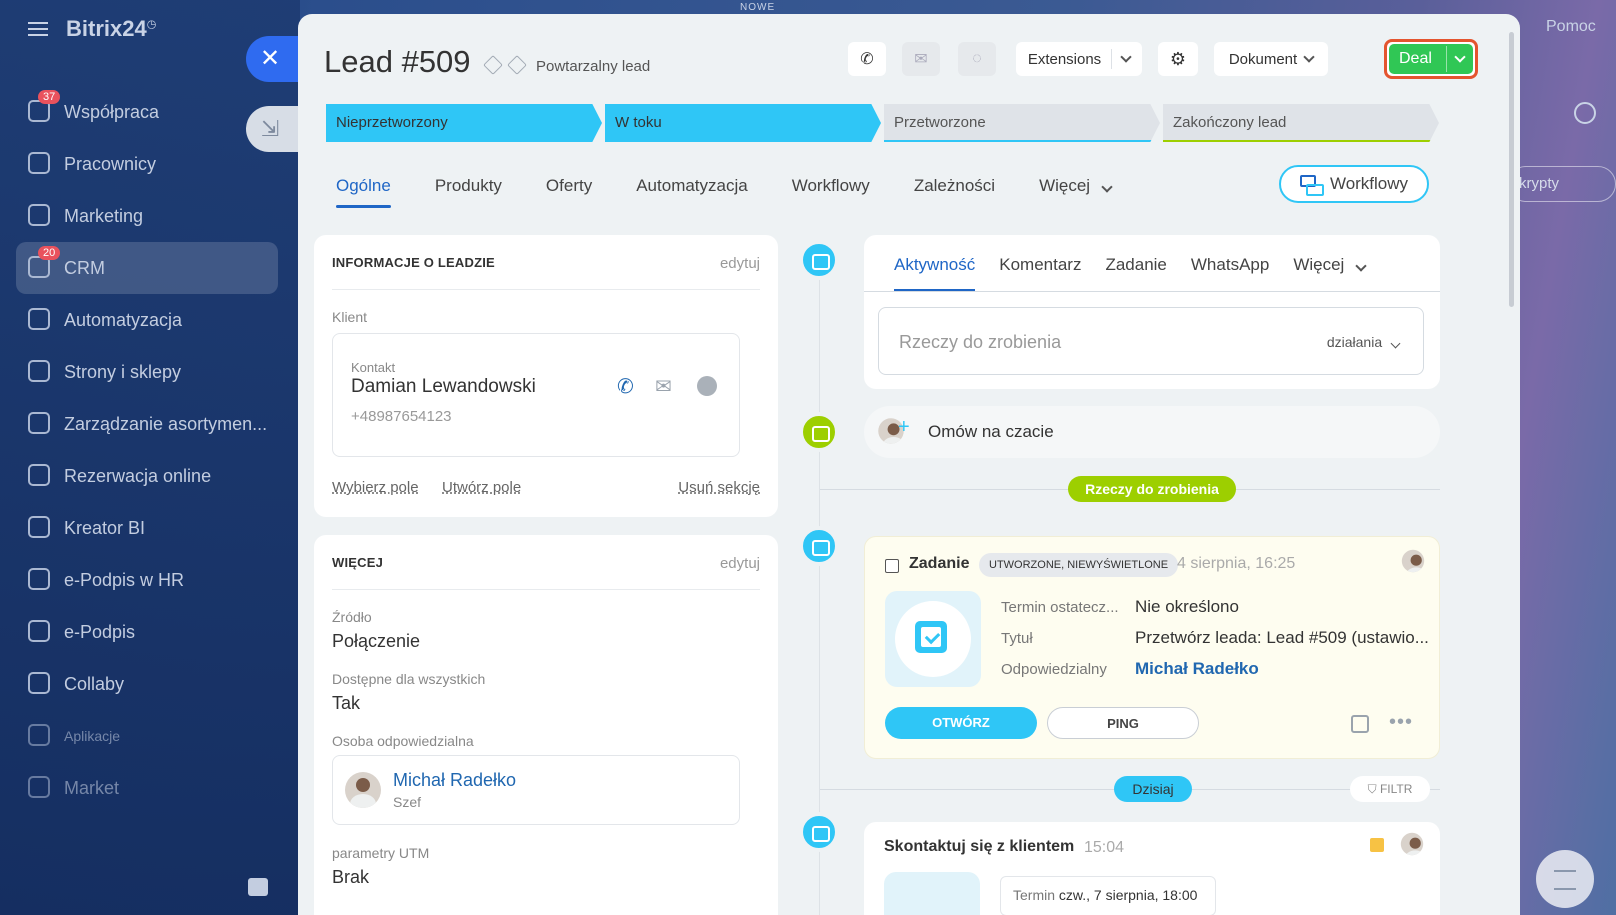 This screenshot has height=915, width=1616. Describe the element at coordinates (464, 123) in the screenshot. I see `stage-nieprzetworzony: Nieprzetworzony` at that location.